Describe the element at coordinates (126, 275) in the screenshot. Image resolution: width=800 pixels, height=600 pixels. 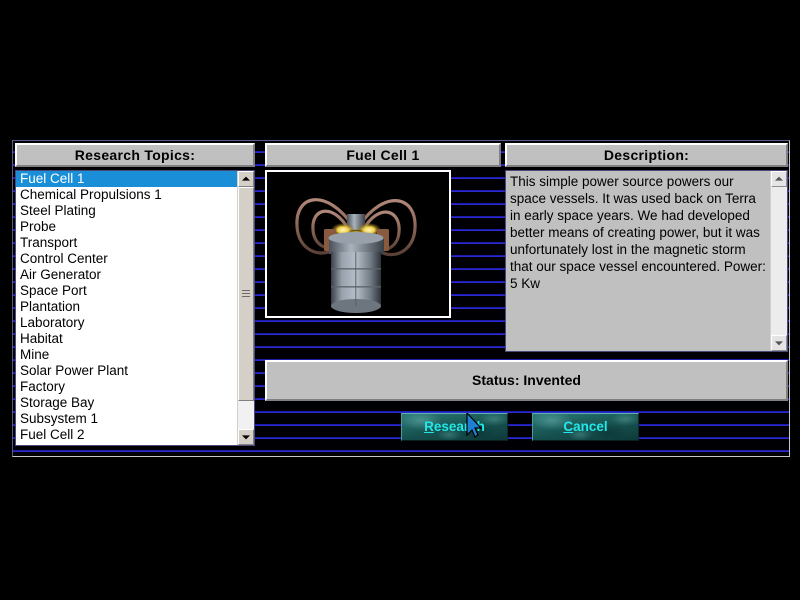
I see `list-item: Air Generator` at that location.